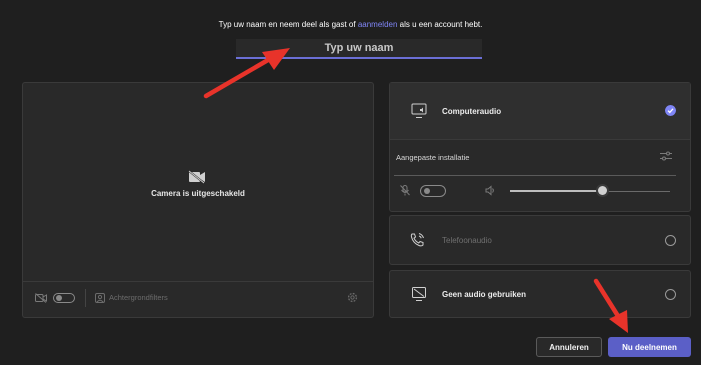 The width and height of the screenshot is (701, 365). What do you see at coordinates (433, 157) in the screenshot?
I see `custom-setup-label: Aangepaste installatie` at bounding box center [433, 157].